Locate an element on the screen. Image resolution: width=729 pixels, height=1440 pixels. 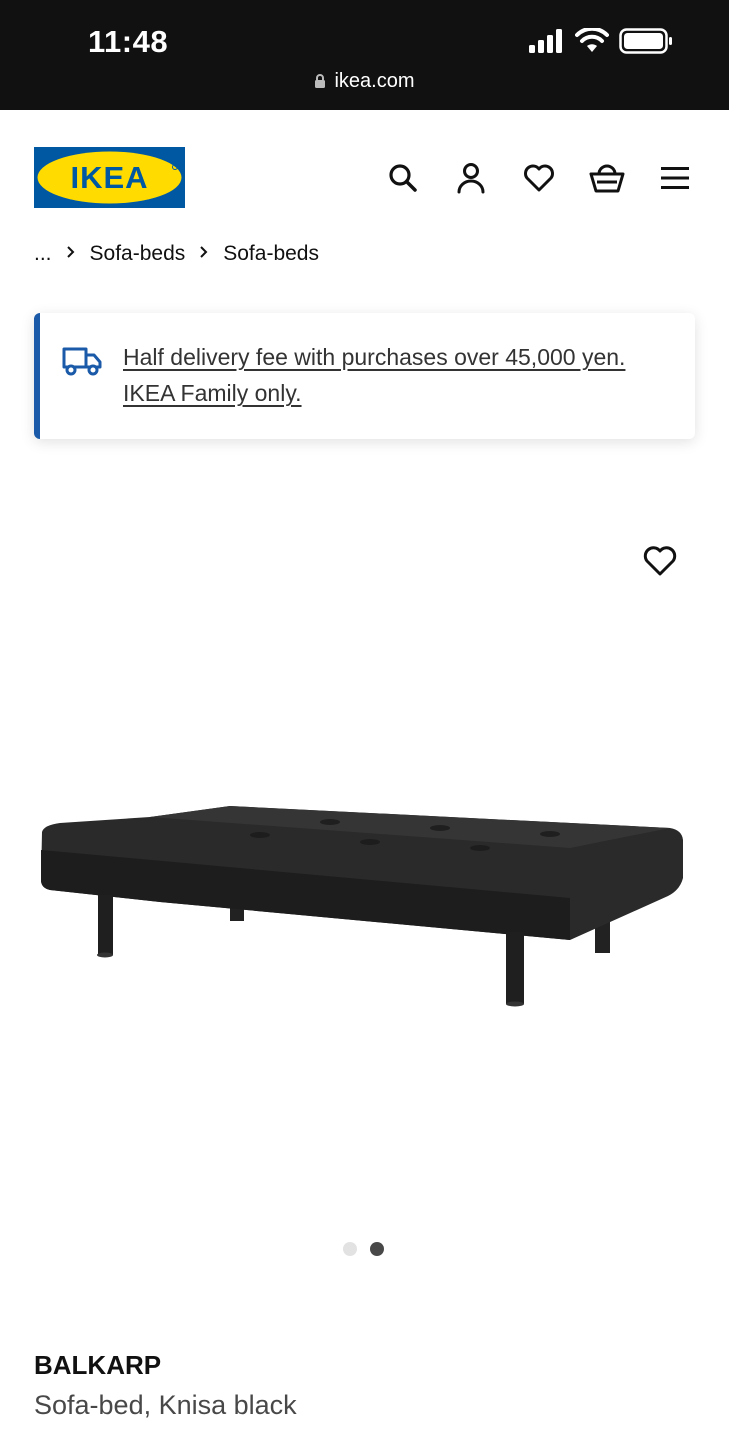
url-bar: ikea.com is located at coordinates (364, 82).